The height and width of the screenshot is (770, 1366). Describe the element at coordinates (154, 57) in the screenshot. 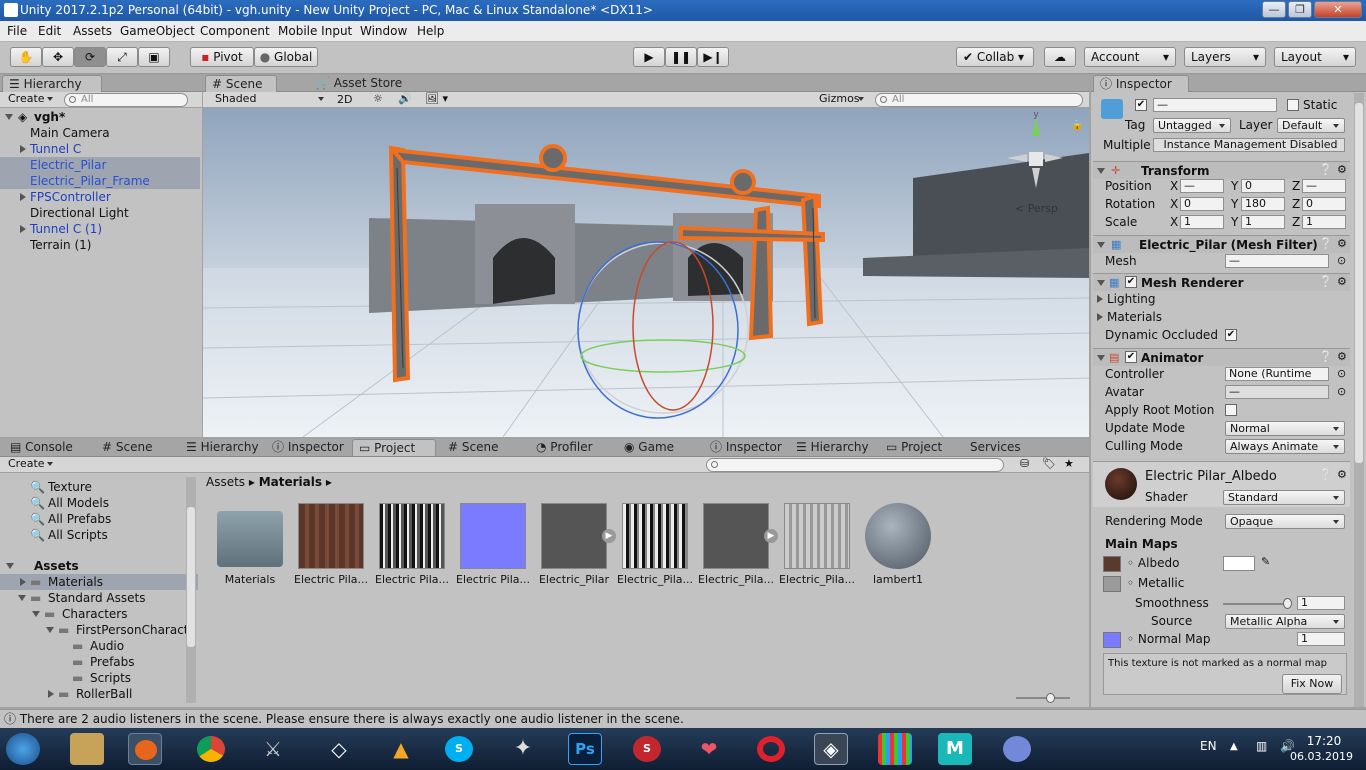

I see `rect-tool-icon: ▣` at that location.